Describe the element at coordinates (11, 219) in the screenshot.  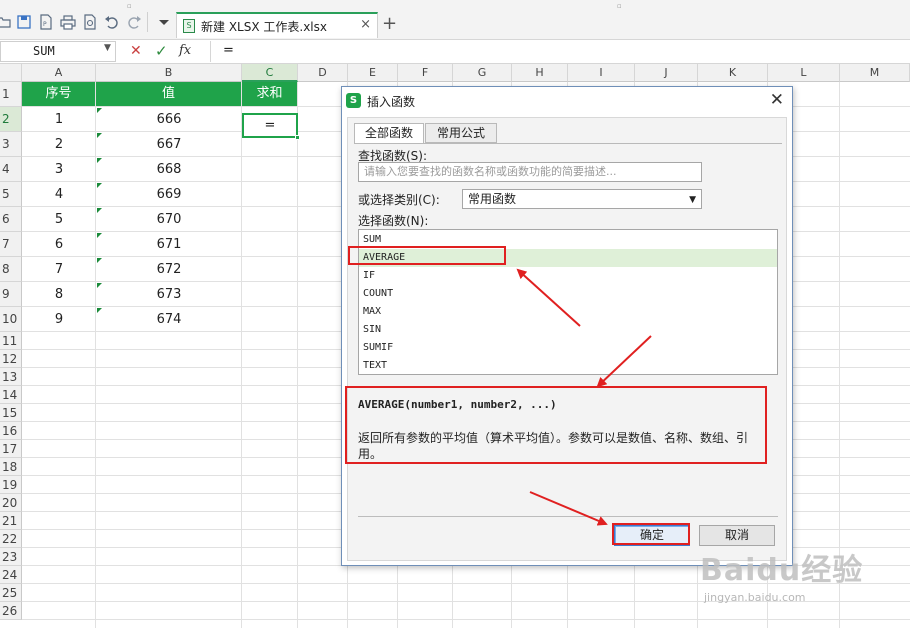
I see `row-header-6: 6` at that location.